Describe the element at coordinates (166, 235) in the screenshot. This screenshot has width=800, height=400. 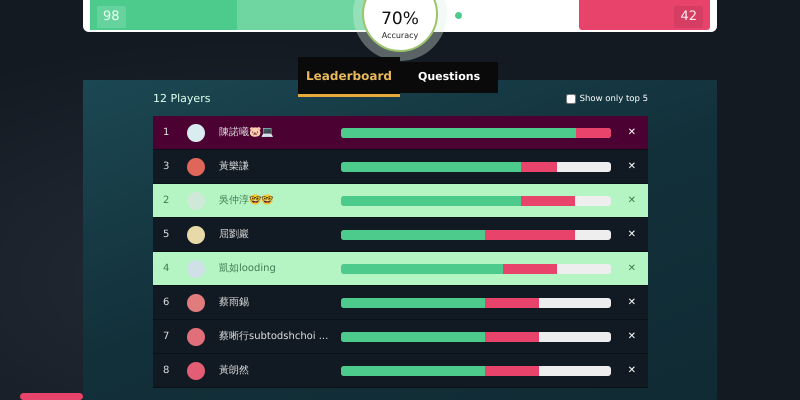
I see `rank-number: 5` at that location.